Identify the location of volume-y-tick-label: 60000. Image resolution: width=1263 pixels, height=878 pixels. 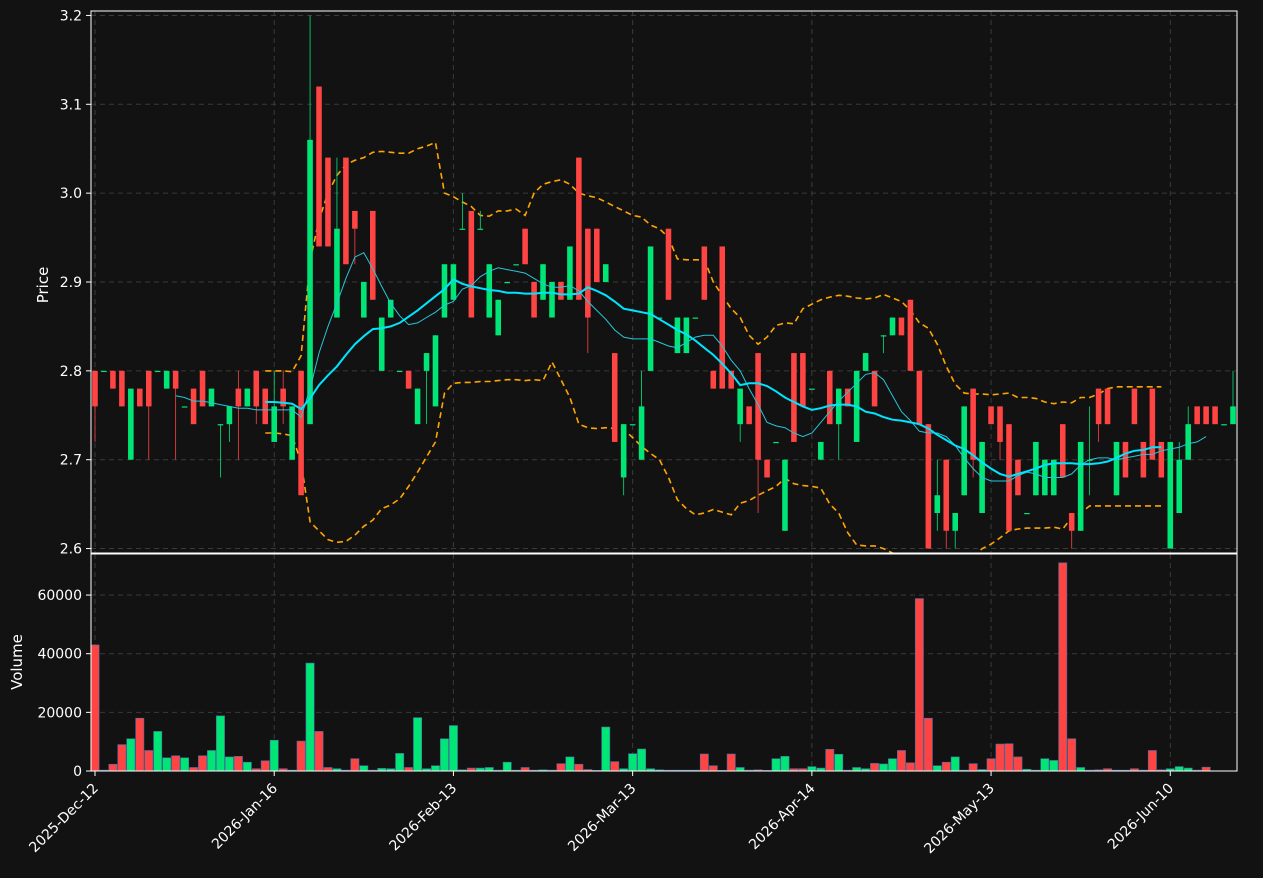
(59, 596).